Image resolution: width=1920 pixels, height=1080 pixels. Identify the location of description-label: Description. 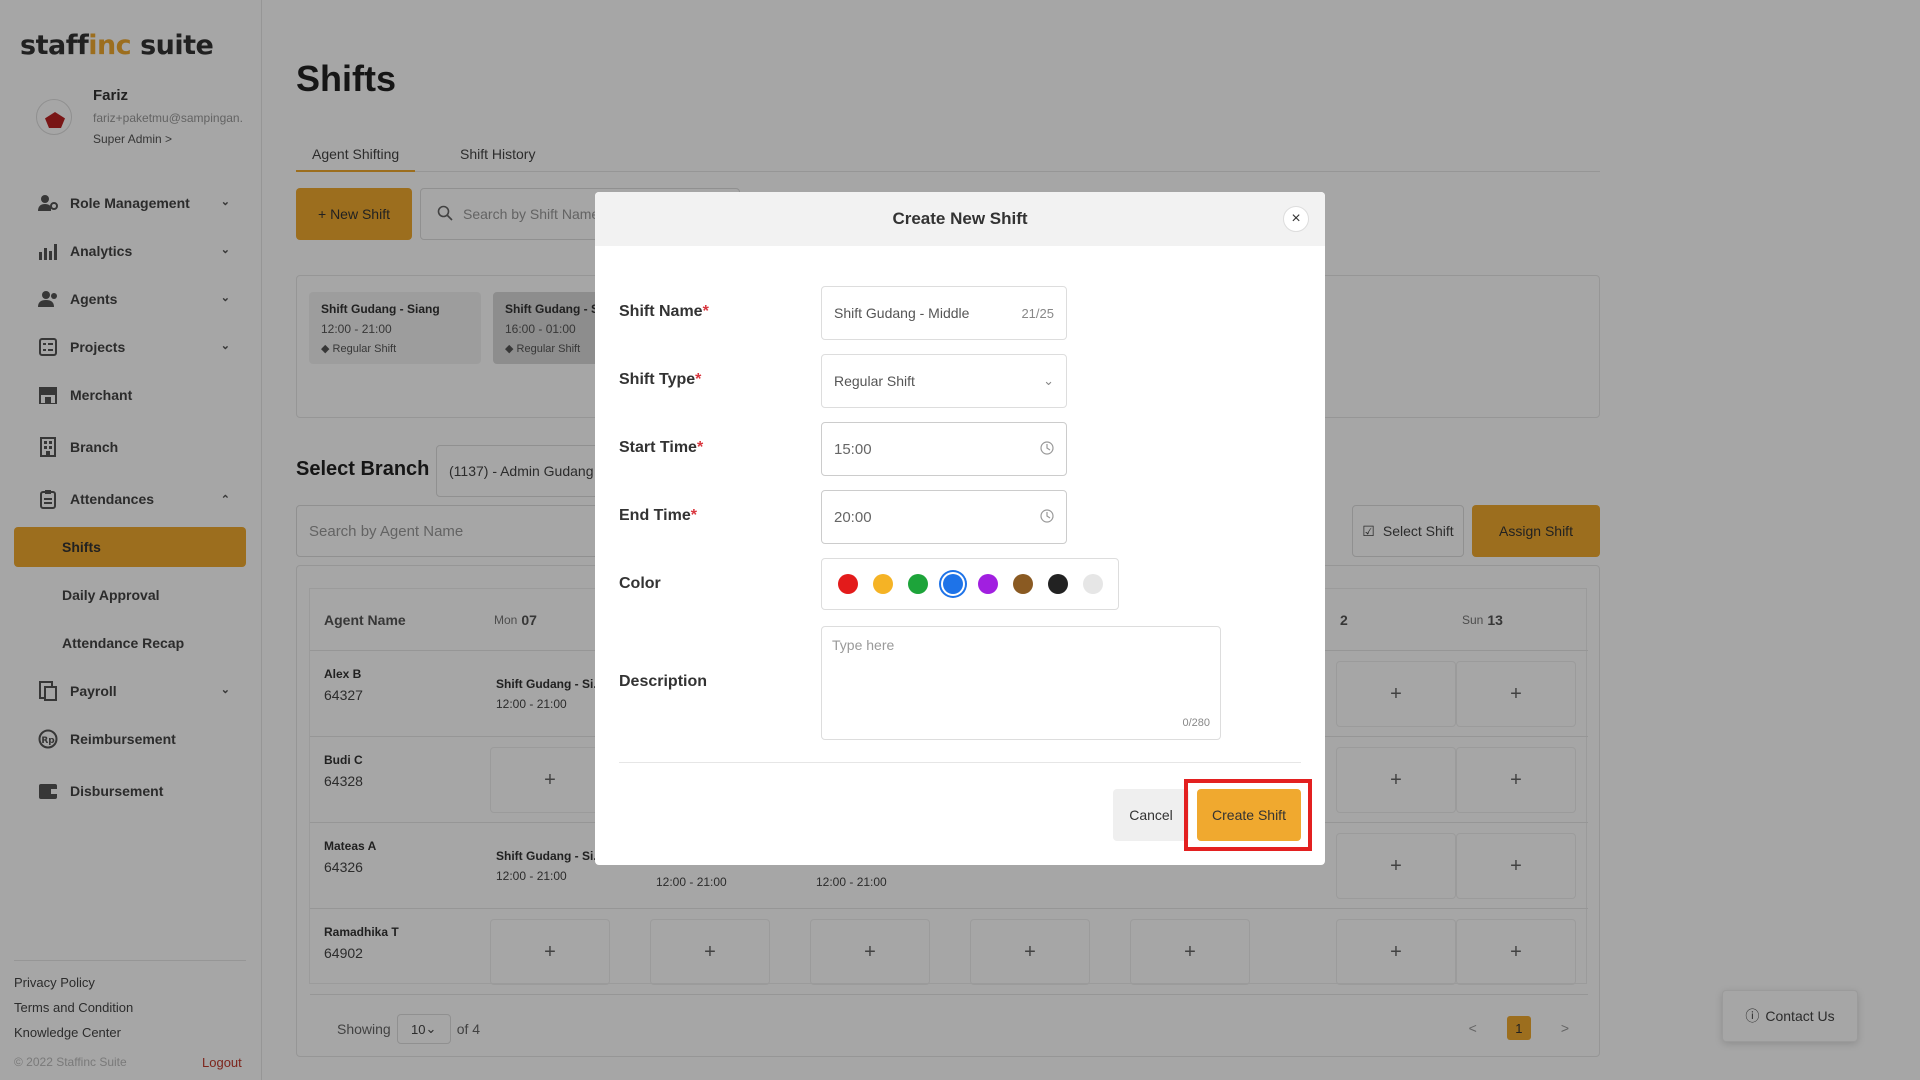
(663, 681).